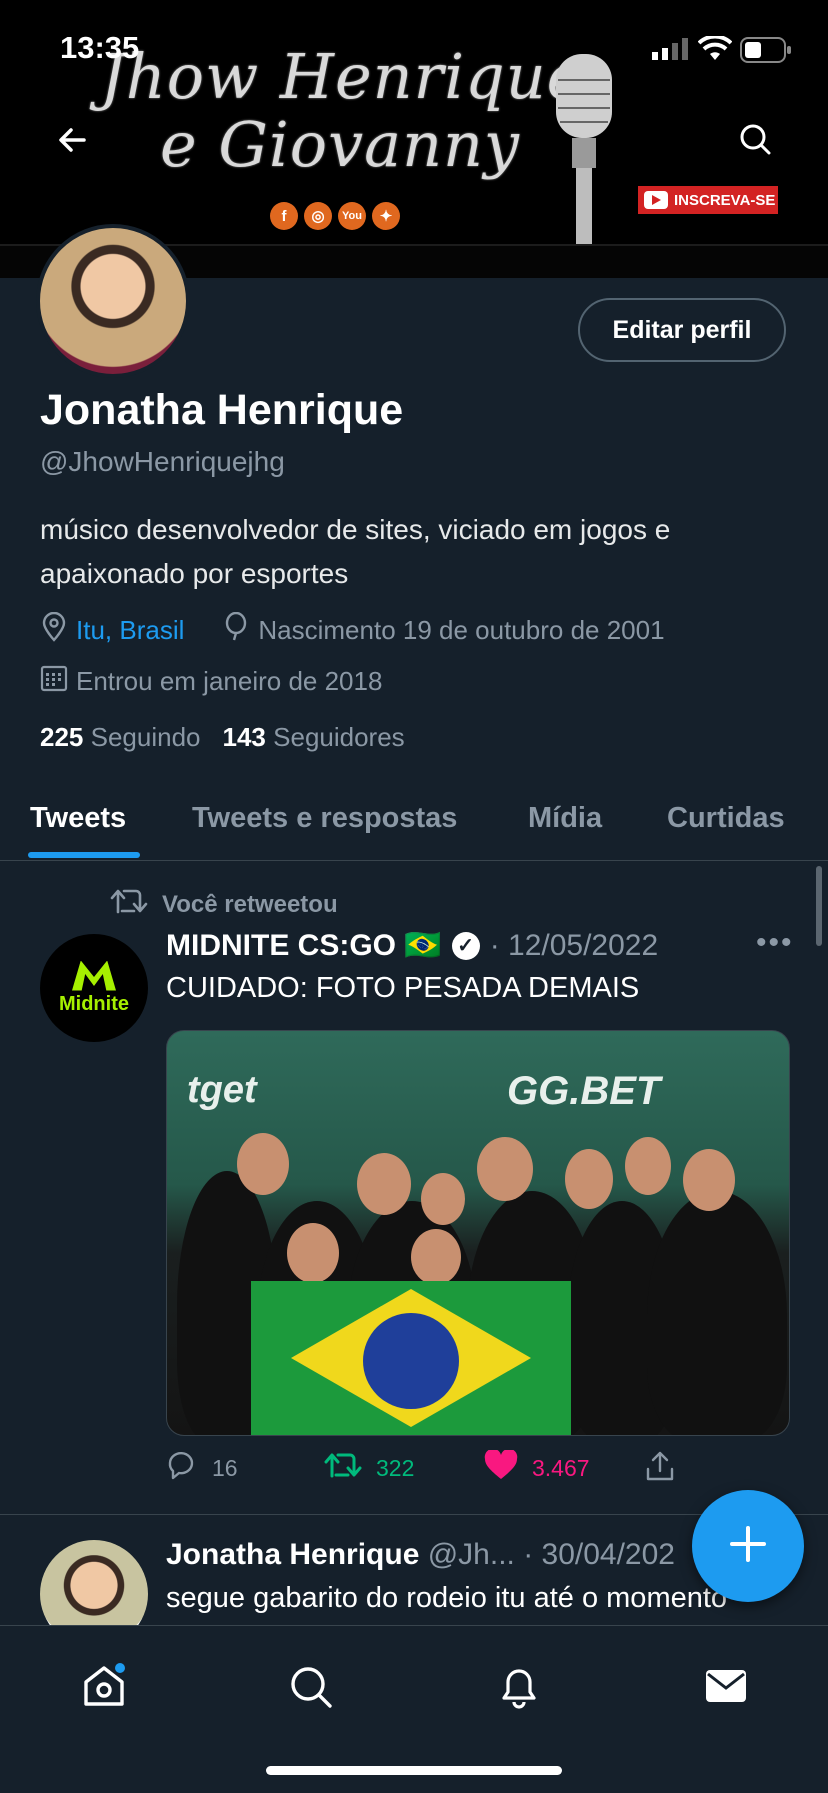 The width and height of the screenshot is (828, 1793). I want to click on reply-action: 16, so click(202, 1468).